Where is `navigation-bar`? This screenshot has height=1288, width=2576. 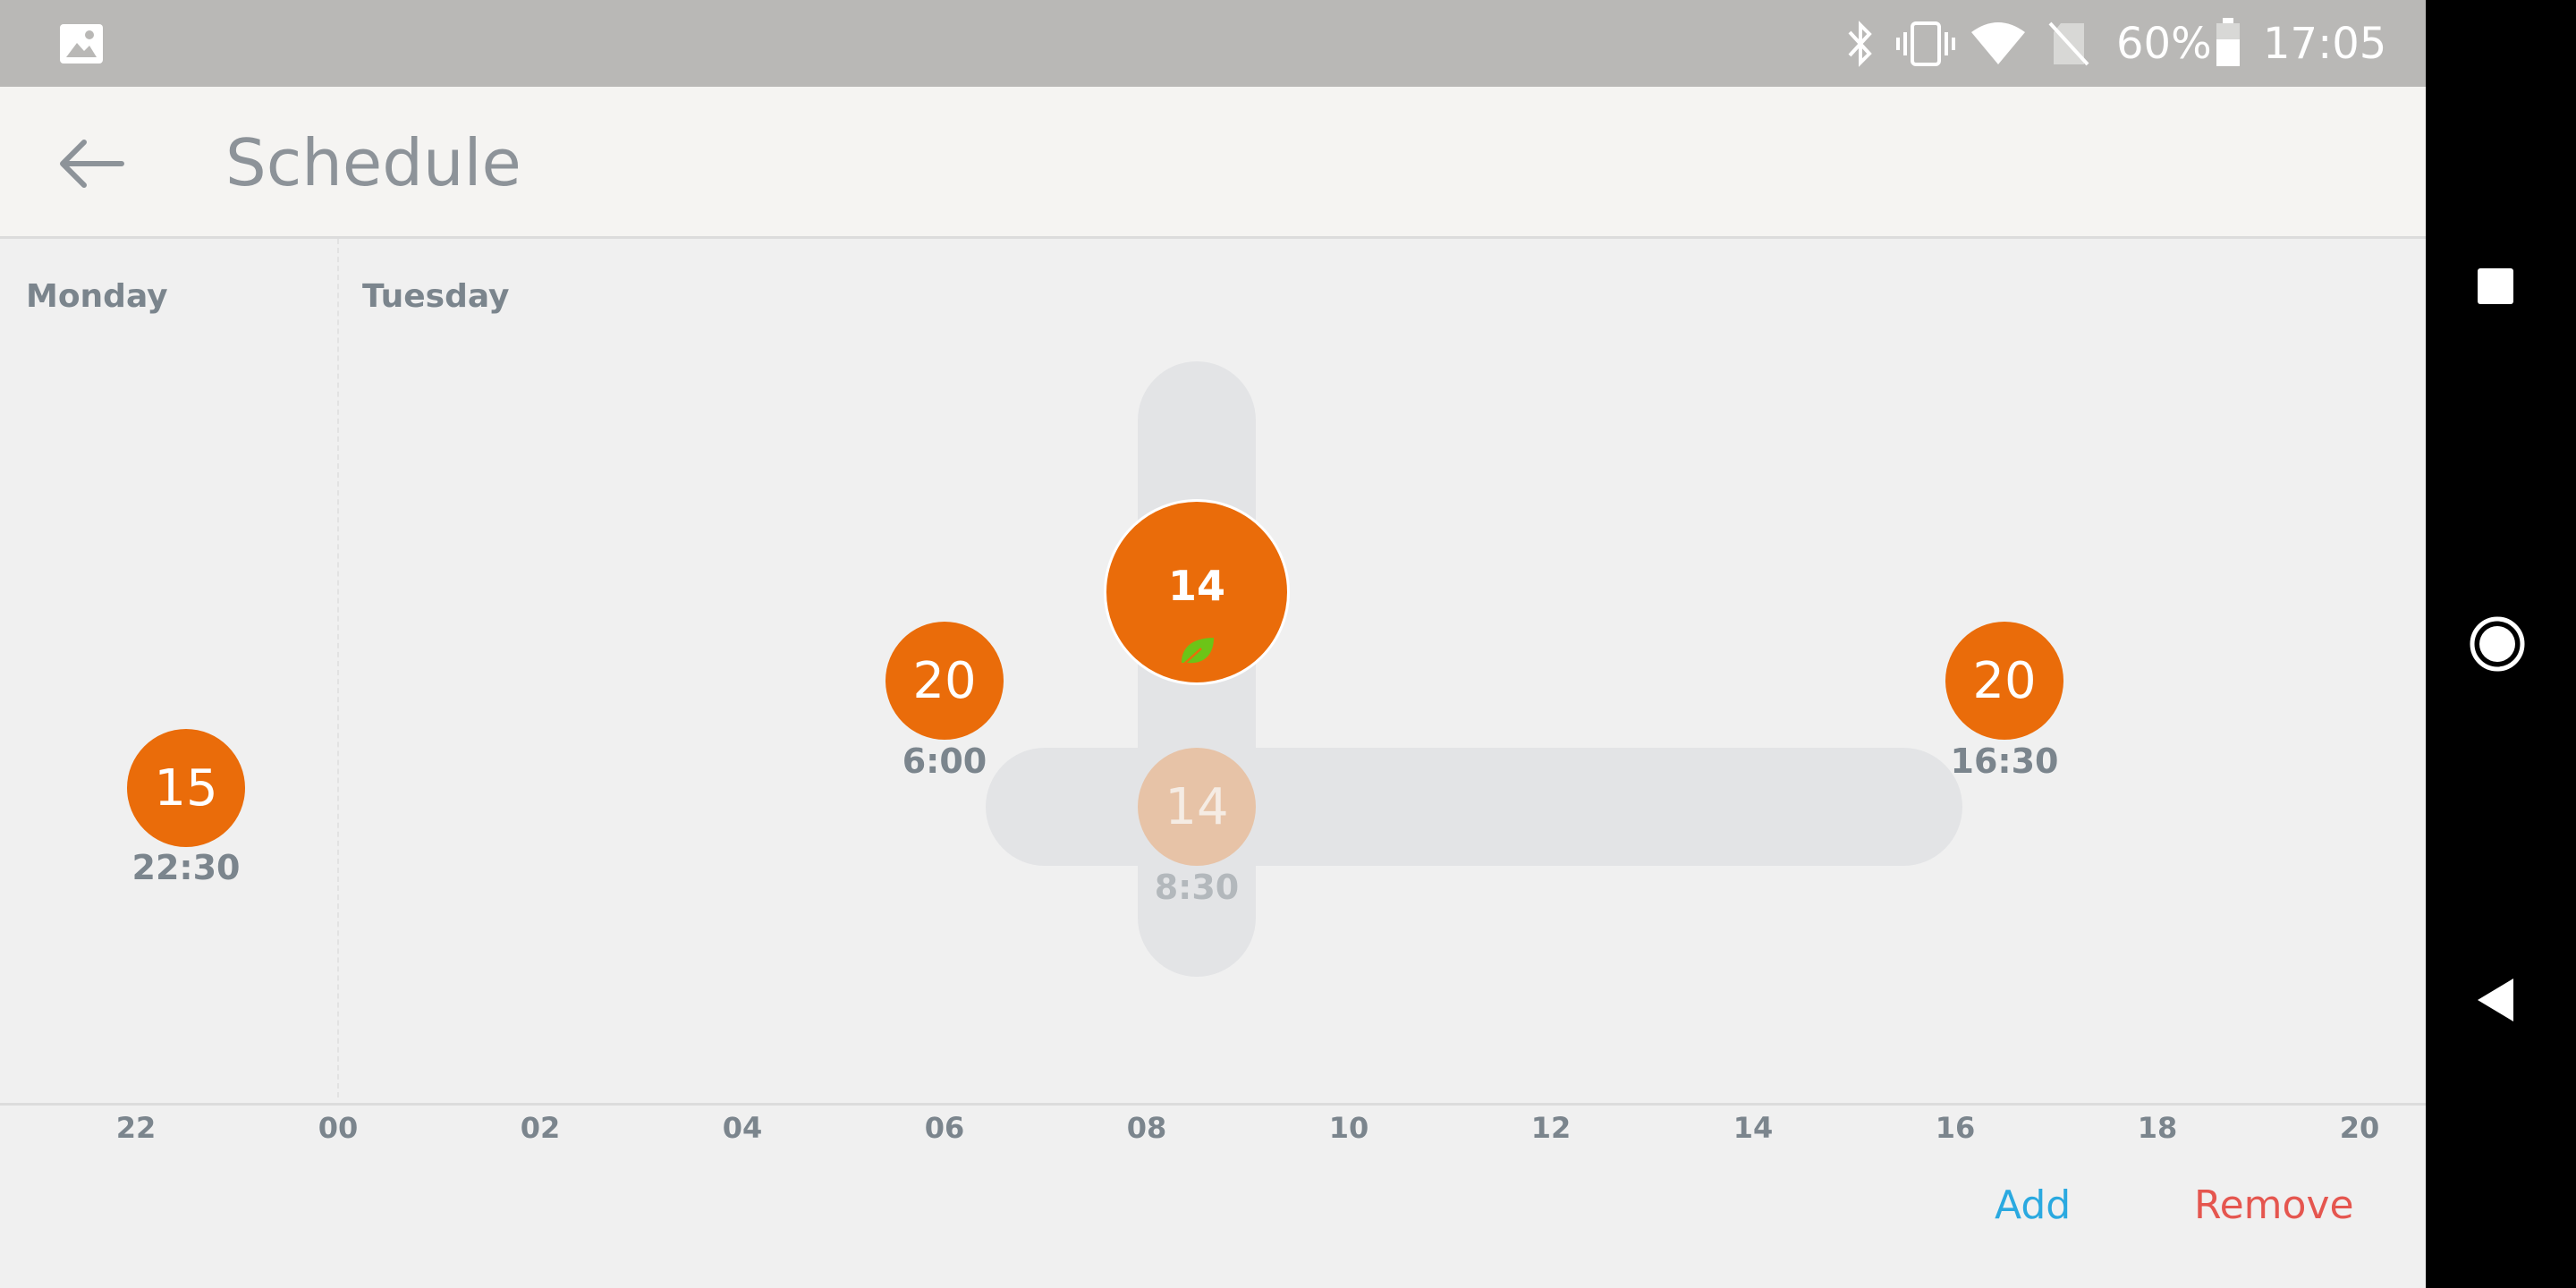
navigation-bar is located at coordinates (2501, 644).